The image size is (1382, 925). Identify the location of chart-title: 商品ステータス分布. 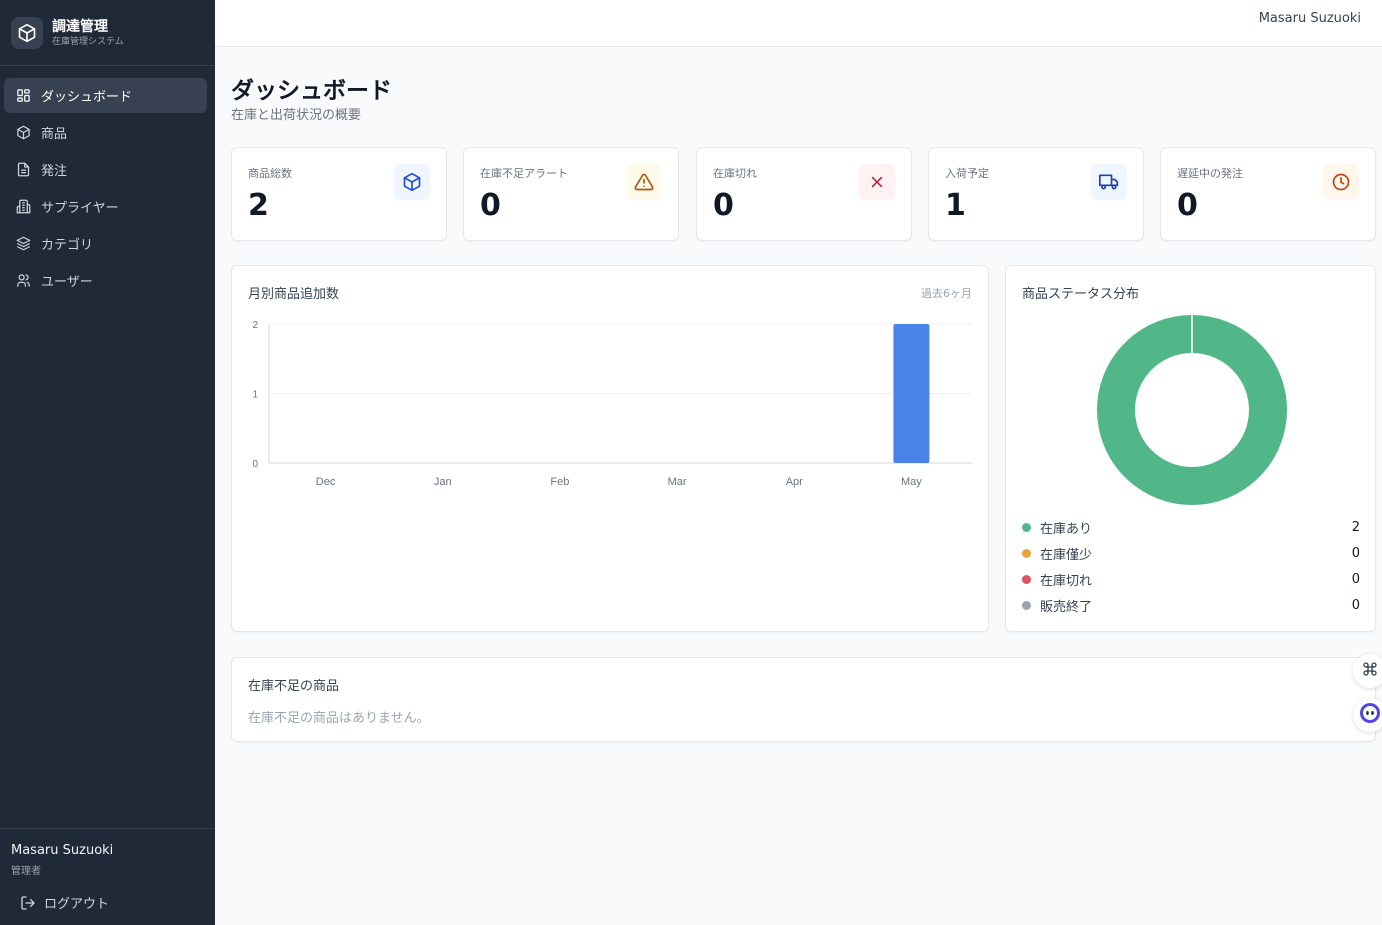
(1081, 294).